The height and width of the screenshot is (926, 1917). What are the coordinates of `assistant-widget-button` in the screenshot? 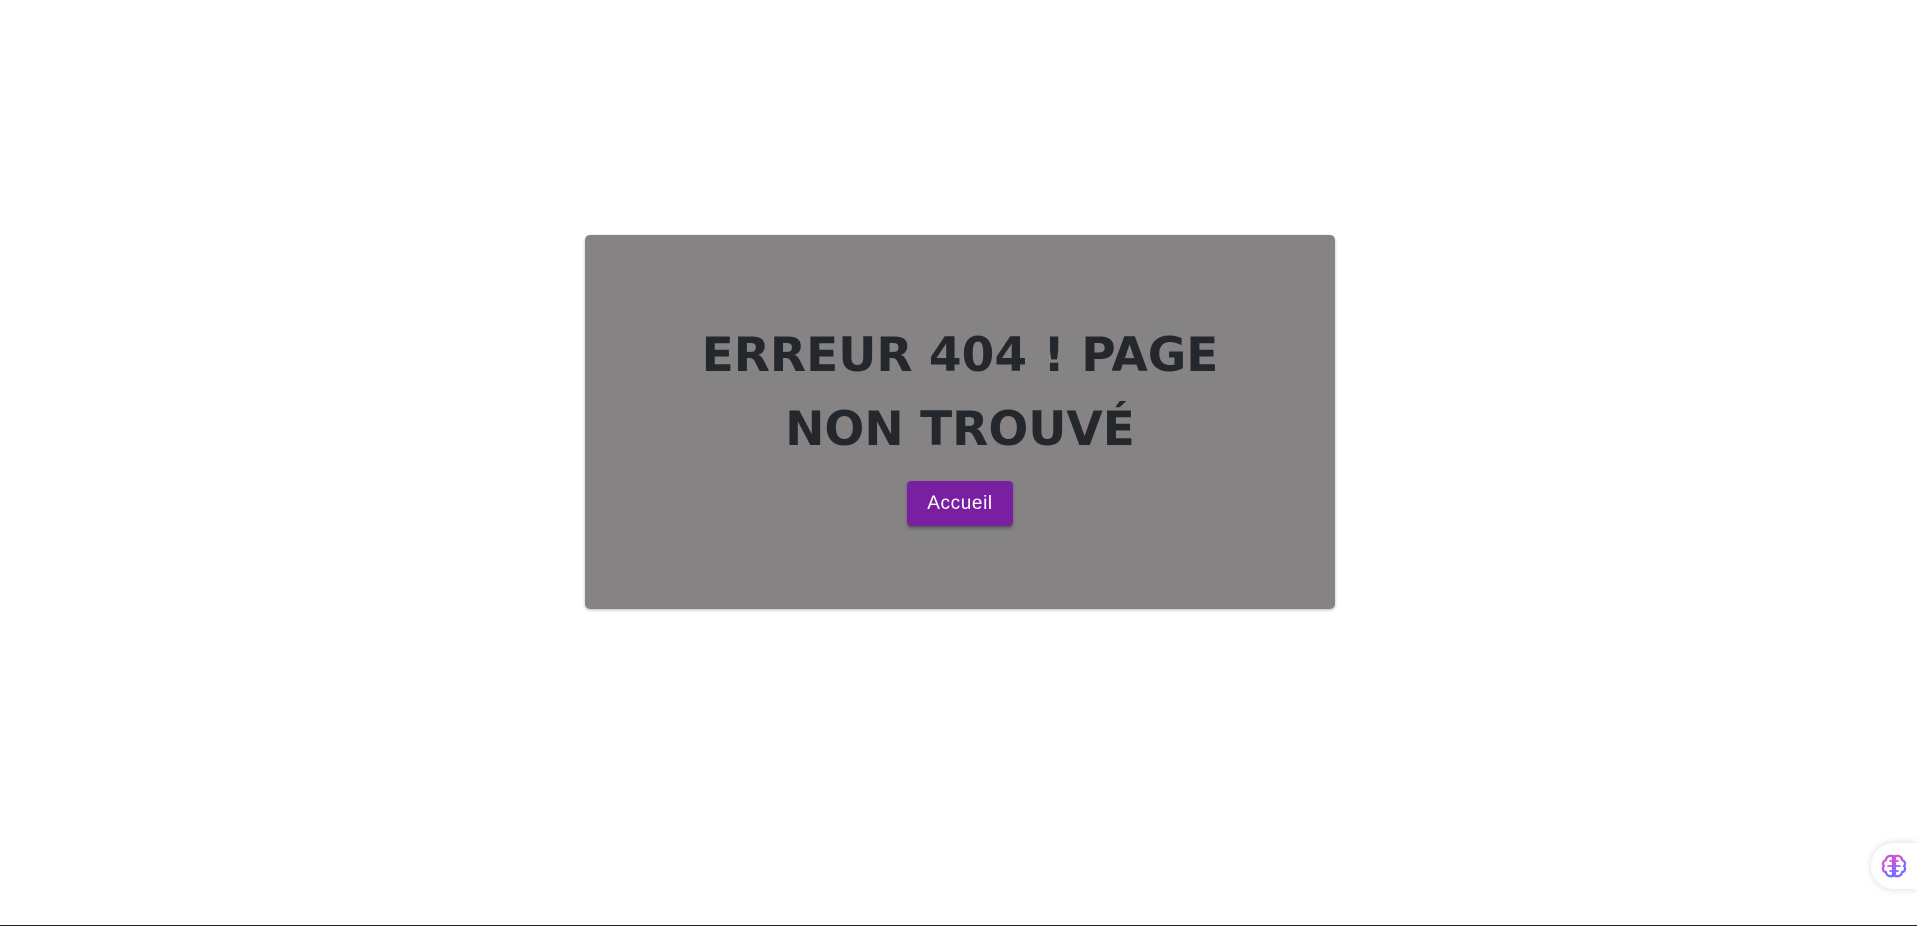 It's located at (1894, 866).